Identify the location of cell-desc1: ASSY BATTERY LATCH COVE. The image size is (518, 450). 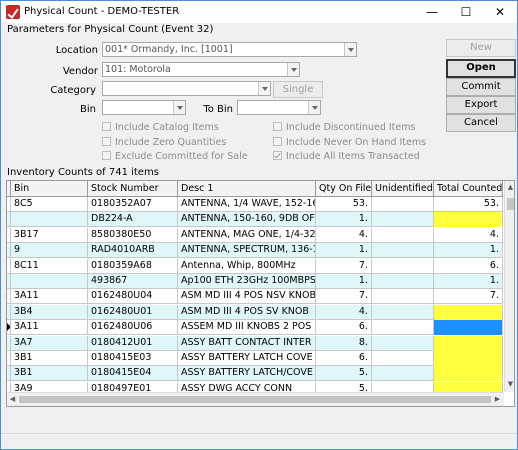
(247, 358).